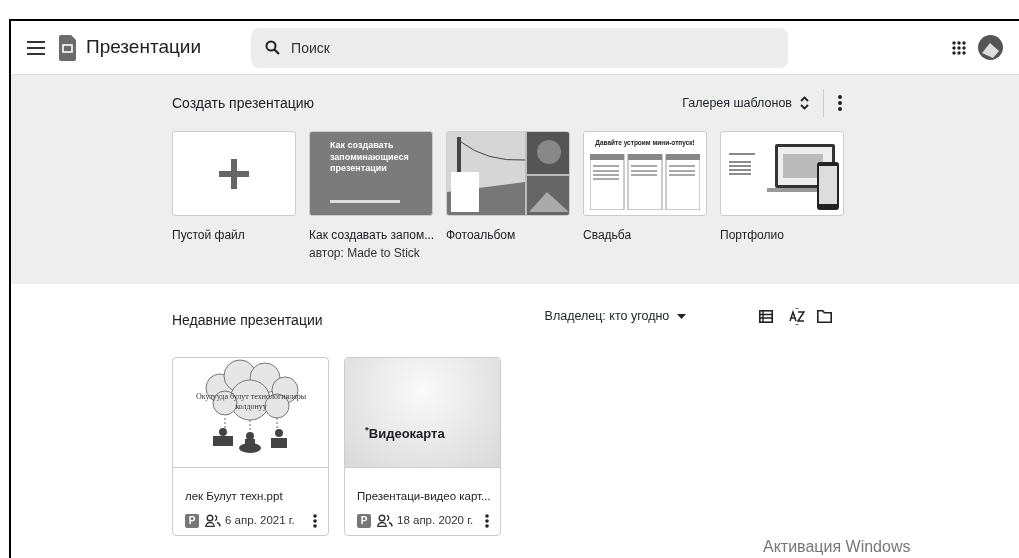 The image size is (1019, 558). Describe the element at coordinates (607, 235) in the screenshot. I see `template-label: Свадьба` at that location.